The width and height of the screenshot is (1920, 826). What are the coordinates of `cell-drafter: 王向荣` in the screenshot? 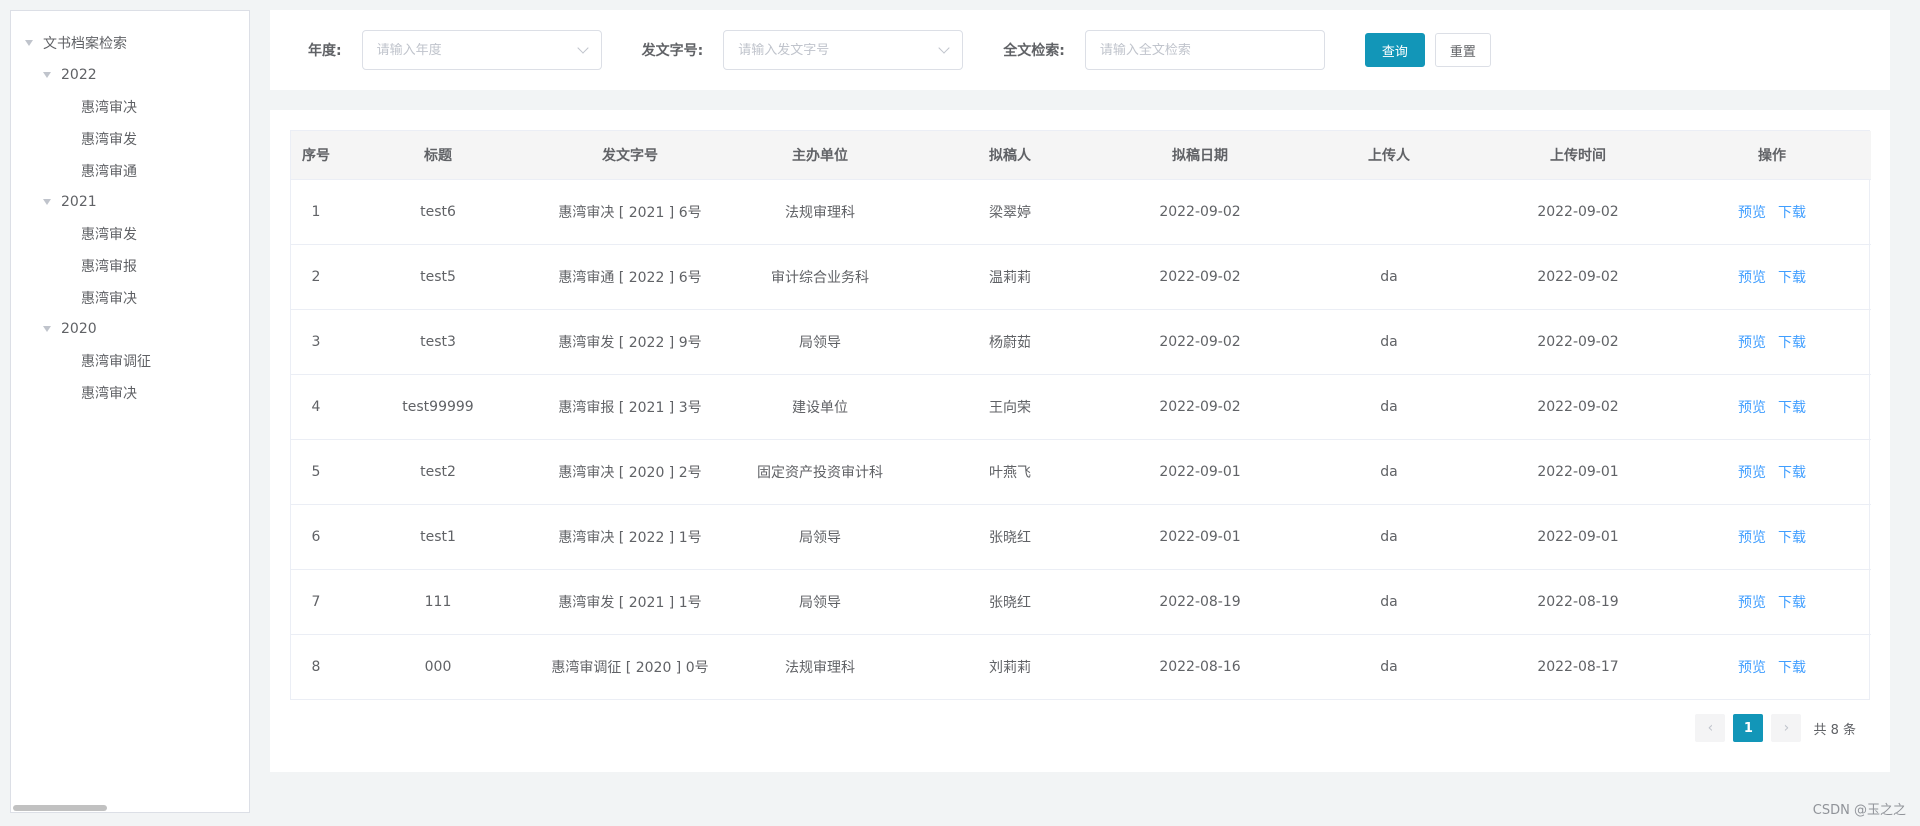 It's located at (1010, 407).